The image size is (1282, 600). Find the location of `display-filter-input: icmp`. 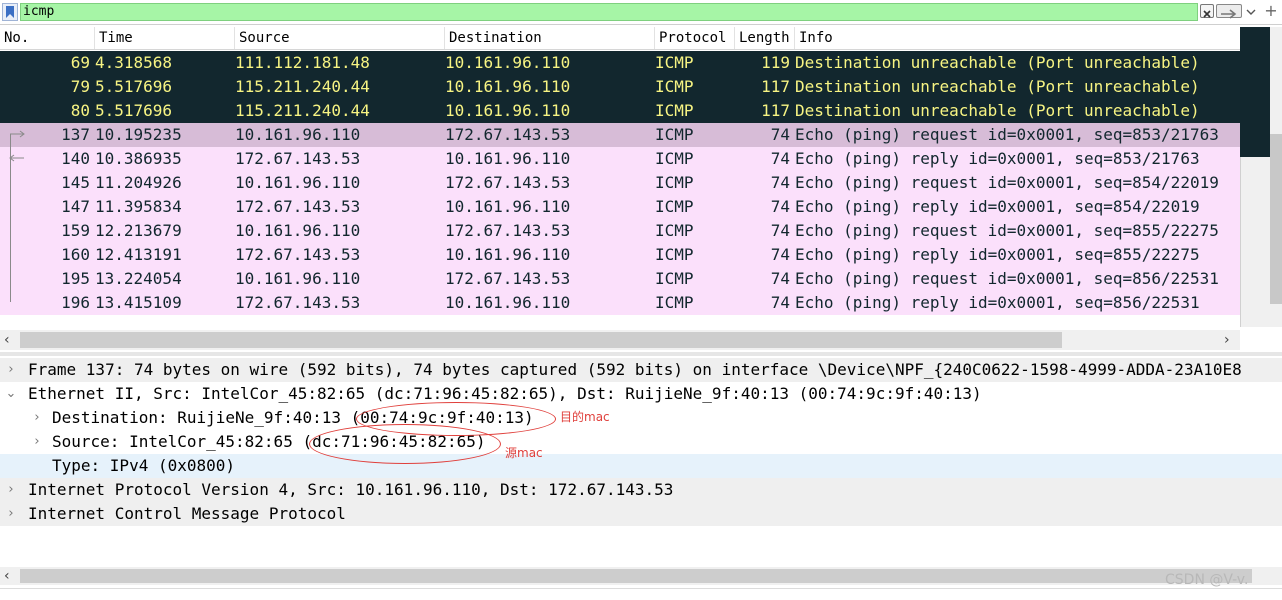

display-filter-input: icmp is located at coordinates (609, 12).